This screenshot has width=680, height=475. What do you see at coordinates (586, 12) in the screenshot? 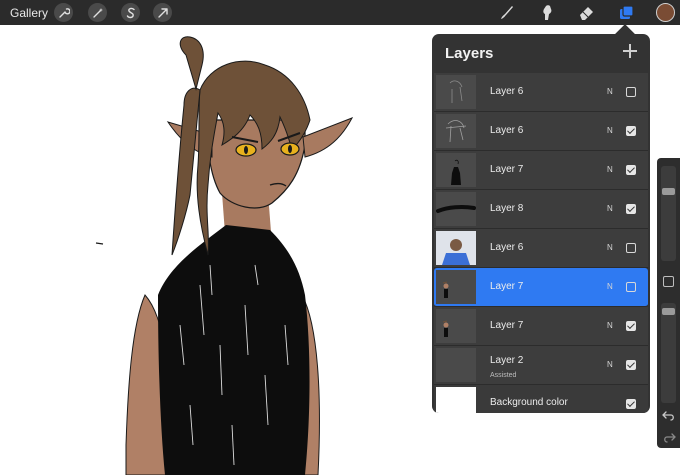
I see `eraser-icon` at bounding box center [586, 12].